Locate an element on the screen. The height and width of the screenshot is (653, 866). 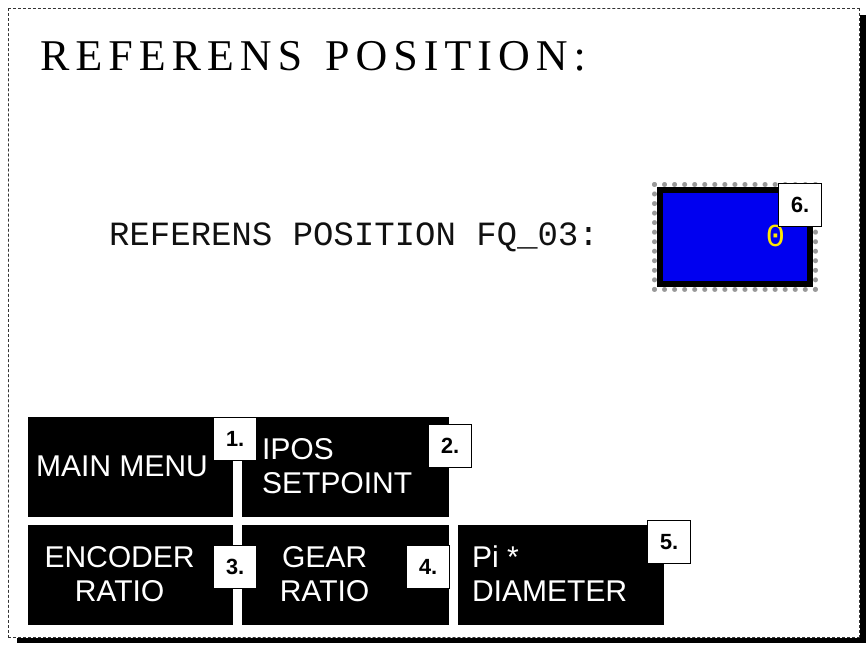
screen-title: REFERENS POSITION: is located at coordinates (316, 56).